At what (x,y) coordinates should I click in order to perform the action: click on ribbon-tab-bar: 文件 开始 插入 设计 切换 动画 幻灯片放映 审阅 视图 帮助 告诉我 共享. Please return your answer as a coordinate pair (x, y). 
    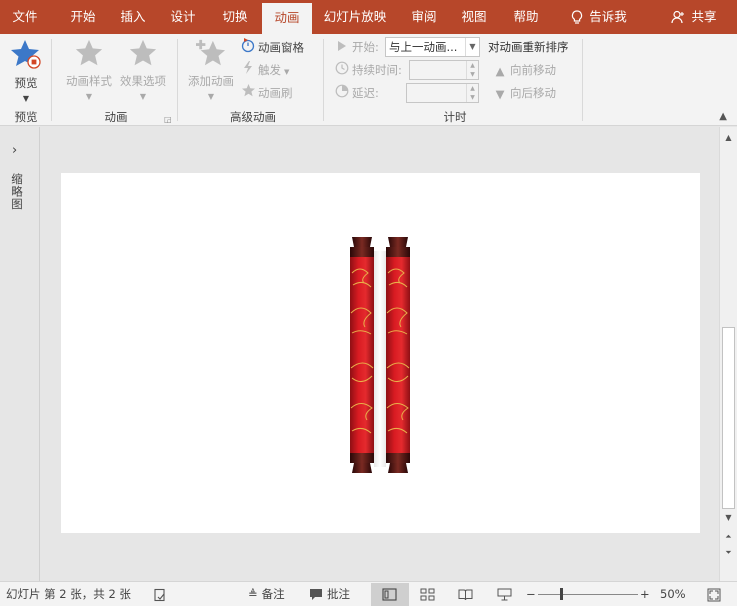
    Looking at the image, I should click on (368, 17).